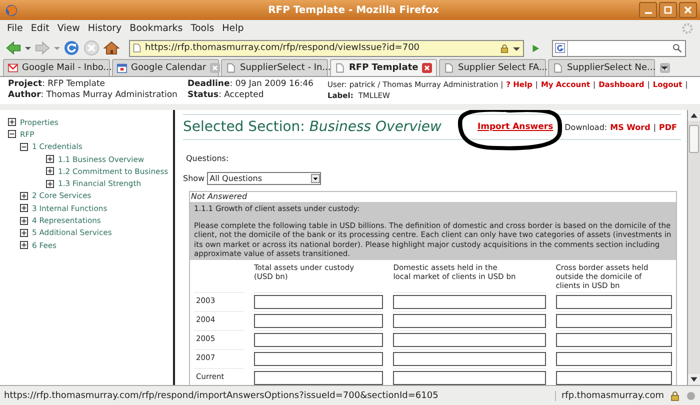 This screenshot has width=700, height=405. Describe the element at coordinates (28, 48) in the screenshot. I see `back-history-caret-icon` at that location.